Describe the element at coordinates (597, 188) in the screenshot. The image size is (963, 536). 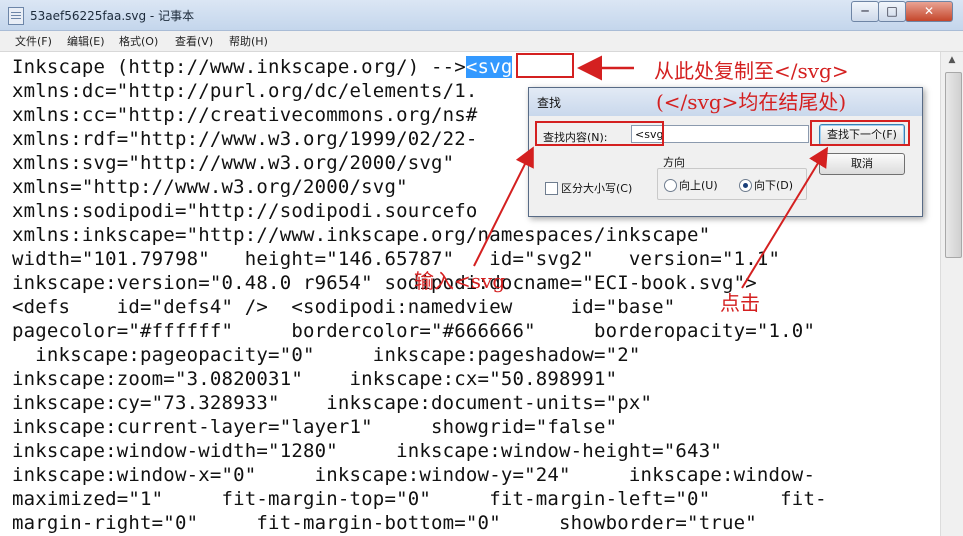
I see `match-case-label: 区分大小写(C)` at that location.